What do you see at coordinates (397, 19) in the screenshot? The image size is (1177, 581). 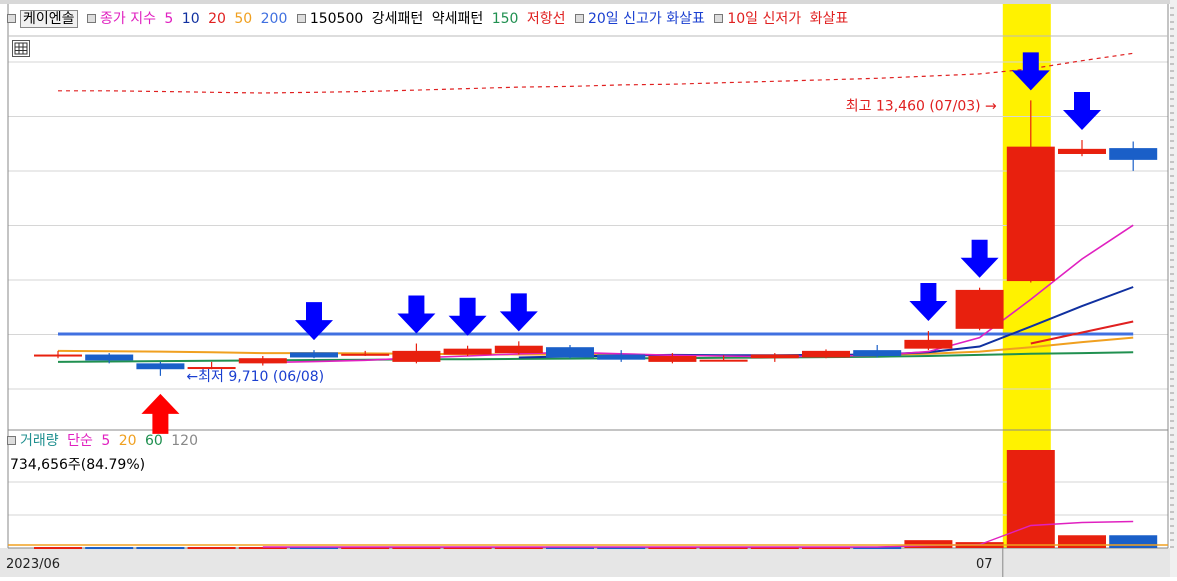 I see `strong-pattern-label: 강세패턴` at bounding box center [397, 19].